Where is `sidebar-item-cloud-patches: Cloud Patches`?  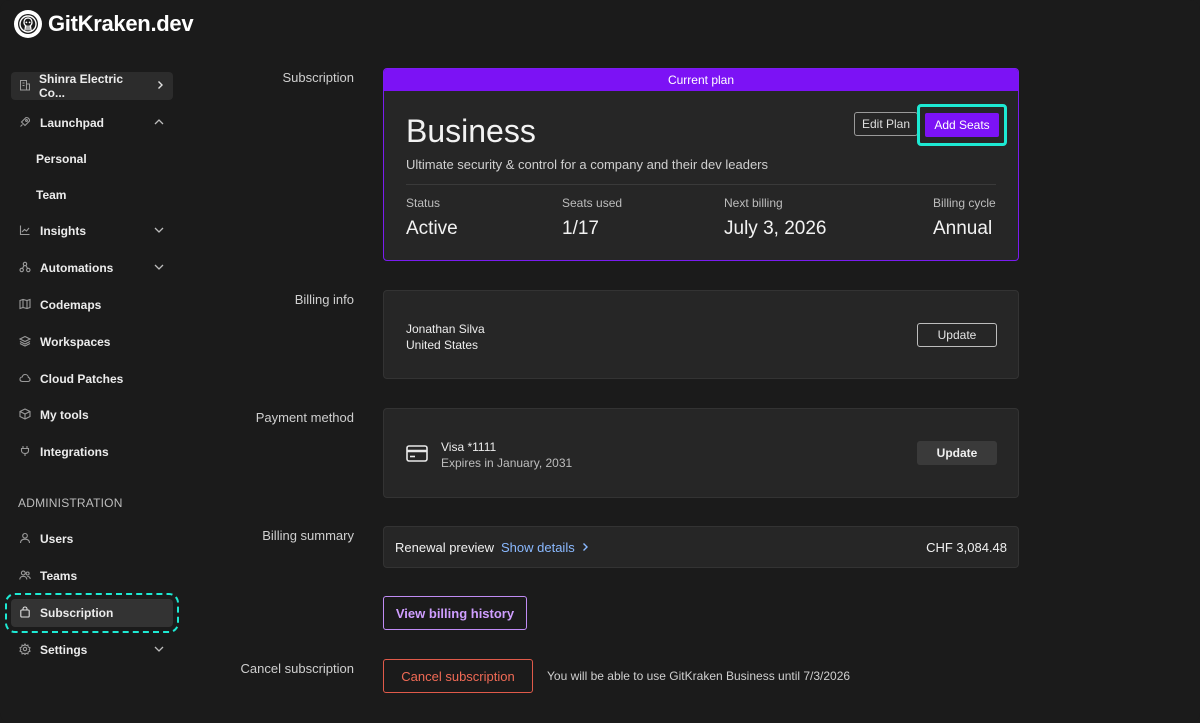
sidebar-item-cloud-patches: Cloud Patches is located at coordinates (92, 379).